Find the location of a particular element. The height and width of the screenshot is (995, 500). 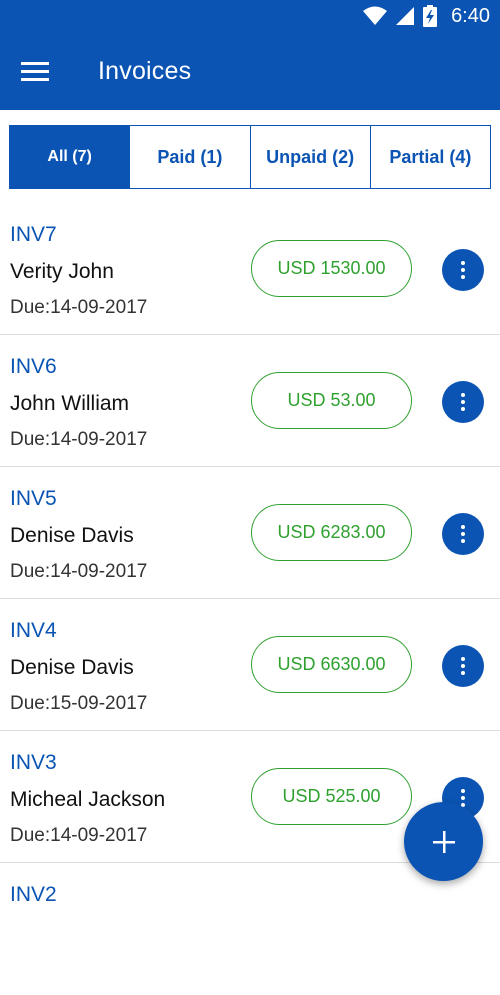

due-date: Due:15-09-2017 is located at coordinates (79, 703).